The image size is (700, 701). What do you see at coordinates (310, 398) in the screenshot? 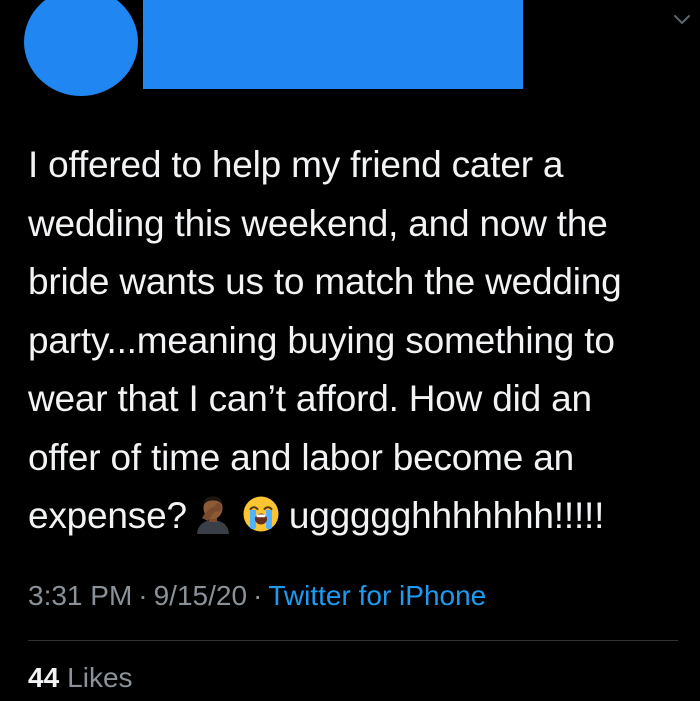
I see `tweet-line: wear that I can’t afford. How did an` at bounding box center [310, 398].